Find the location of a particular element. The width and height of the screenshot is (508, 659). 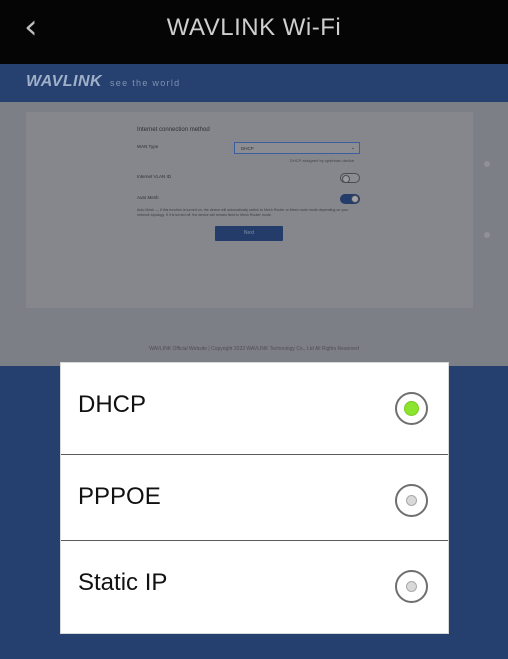

next-button: Next is located at coordinates (249, 233).